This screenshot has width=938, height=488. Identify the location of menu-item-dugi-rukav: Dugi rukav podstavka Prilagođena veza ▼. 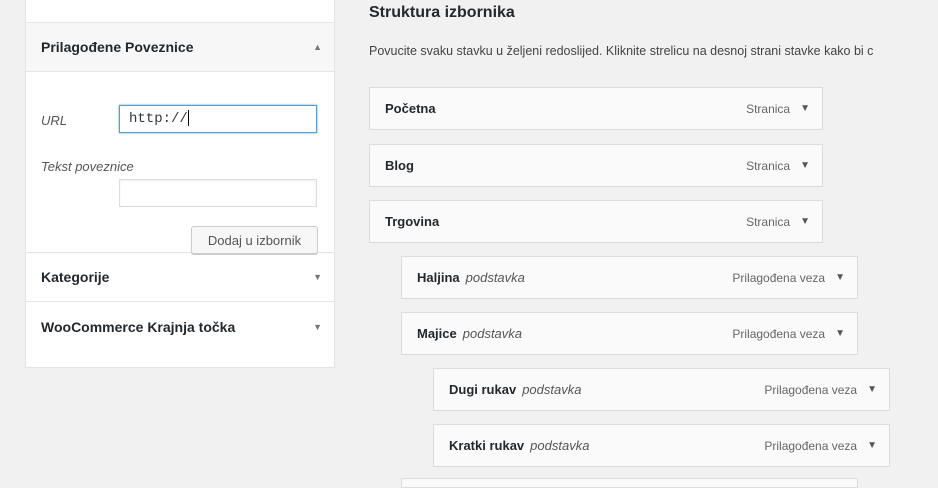
(661, 389).